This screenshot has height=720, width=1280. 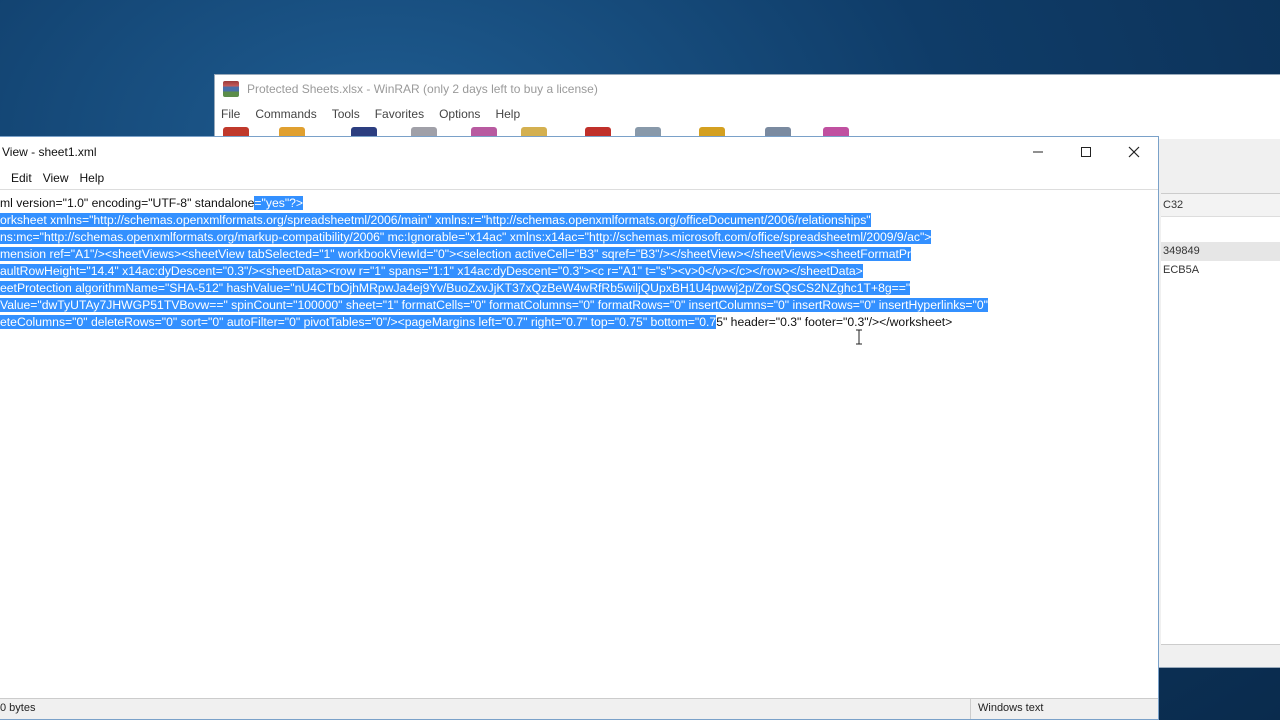 I want to click on minimize-icon, so click(x=1038, y=152).